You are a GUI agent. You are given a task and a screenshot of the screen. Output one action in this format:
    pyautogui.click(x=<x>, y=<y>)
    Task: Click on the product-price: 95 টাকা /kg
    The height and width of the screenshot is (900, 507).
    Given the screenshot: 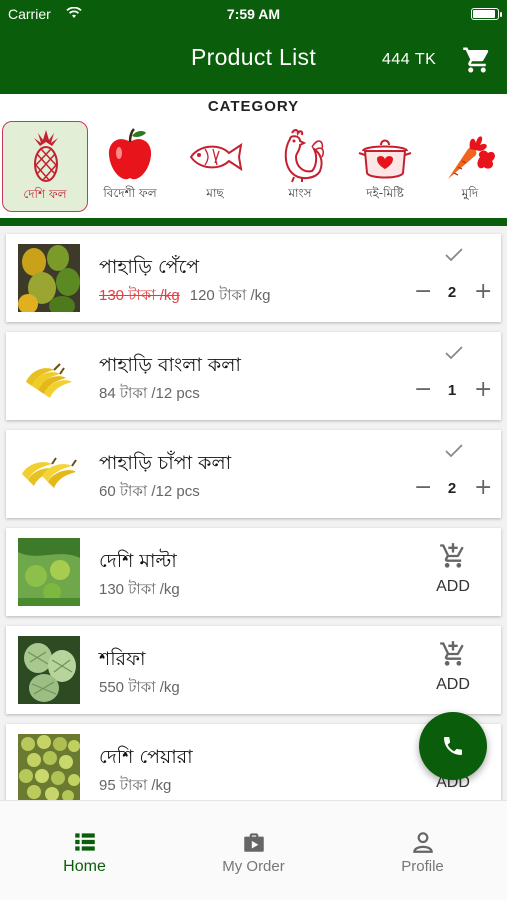 What is the action you would take?
    pyautogui.click(x=135, y=786)
    